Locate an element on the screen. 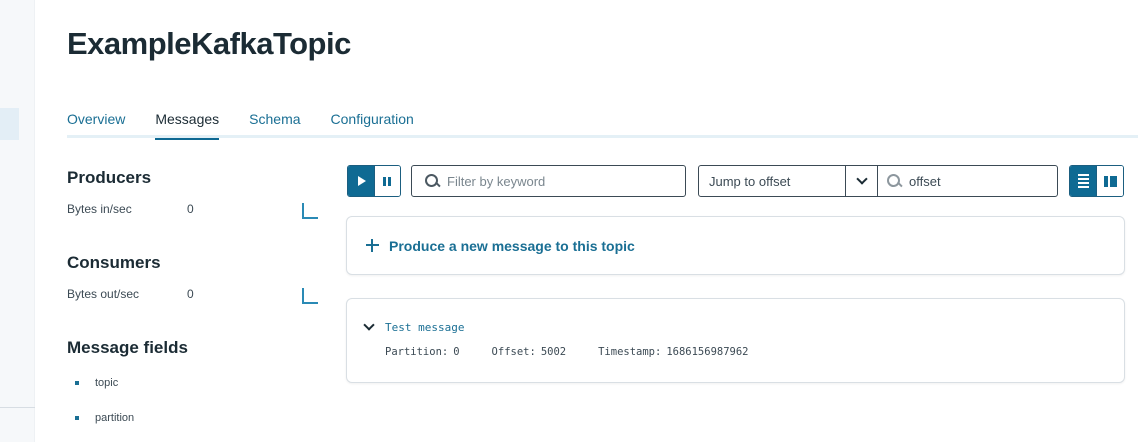 This screenshot has width=1138, height=442. partition-pair: Partition: 0 is located at coordinates (422, 352).